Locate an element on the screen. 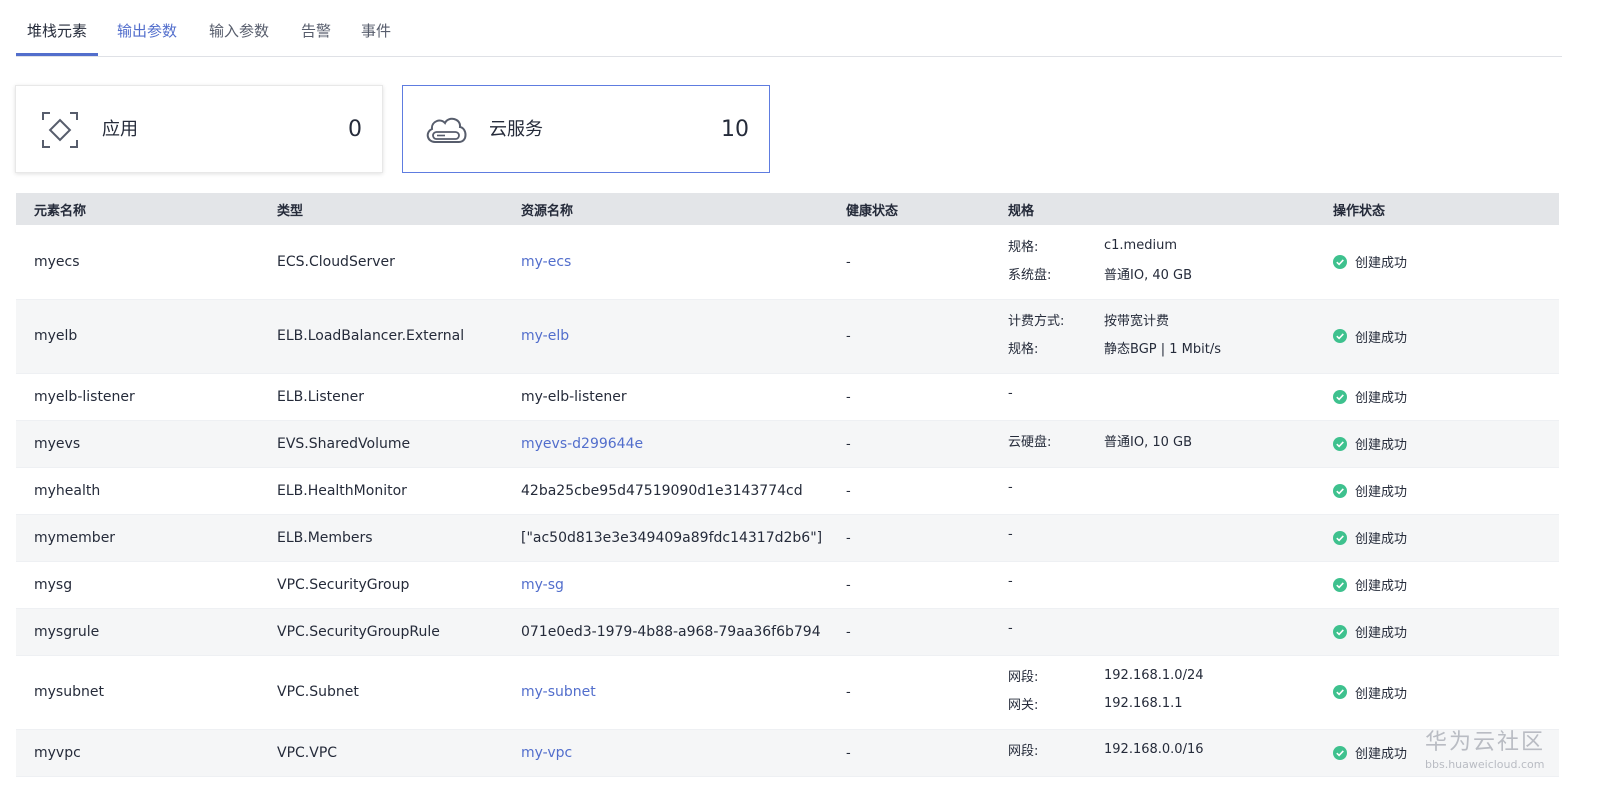 The height and width of the screenshot is (802, 1605). resource-link: my-sg is located at coordinates (542, 585).